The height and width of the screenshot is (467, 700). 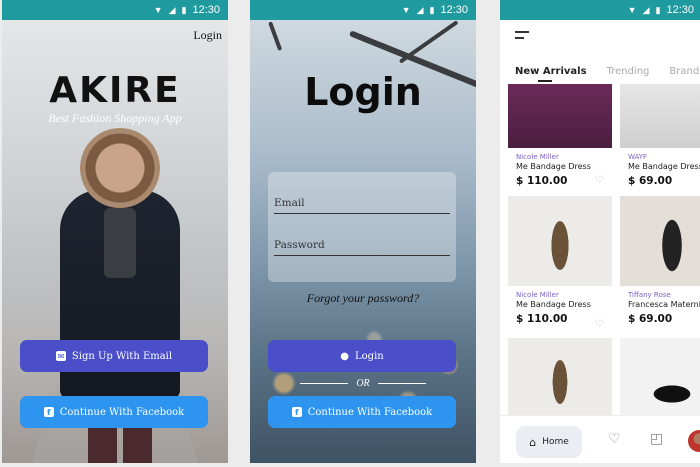 I want to click on product-brand: Tiffany Rose, so click(x=649, y=295).